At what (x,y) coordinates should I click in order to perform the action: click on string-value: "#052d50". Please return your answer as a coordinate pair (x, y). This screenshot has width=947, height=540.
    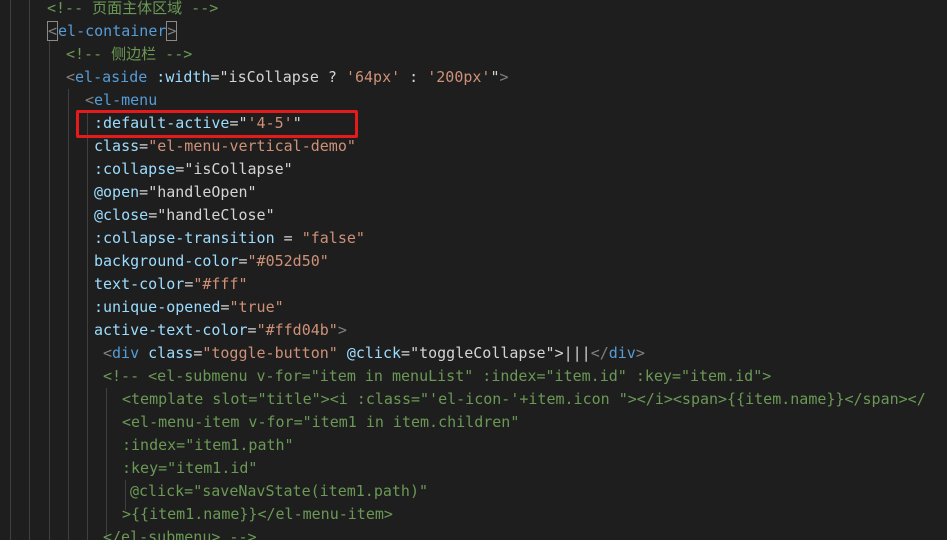
    Looking at the image, I should click on (288, 261).